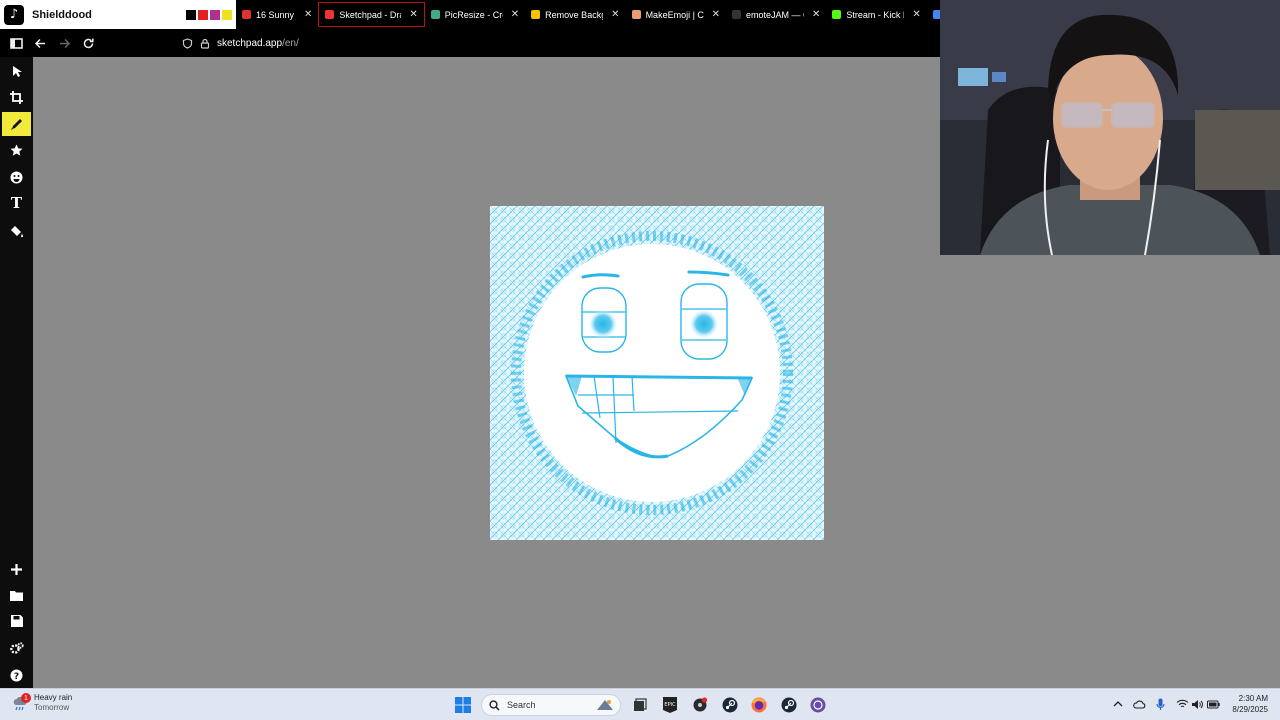  Describe the element at coordinates (16, 372) in the screenshot. I see `sketchpad-toolbar: T ?` at that location.